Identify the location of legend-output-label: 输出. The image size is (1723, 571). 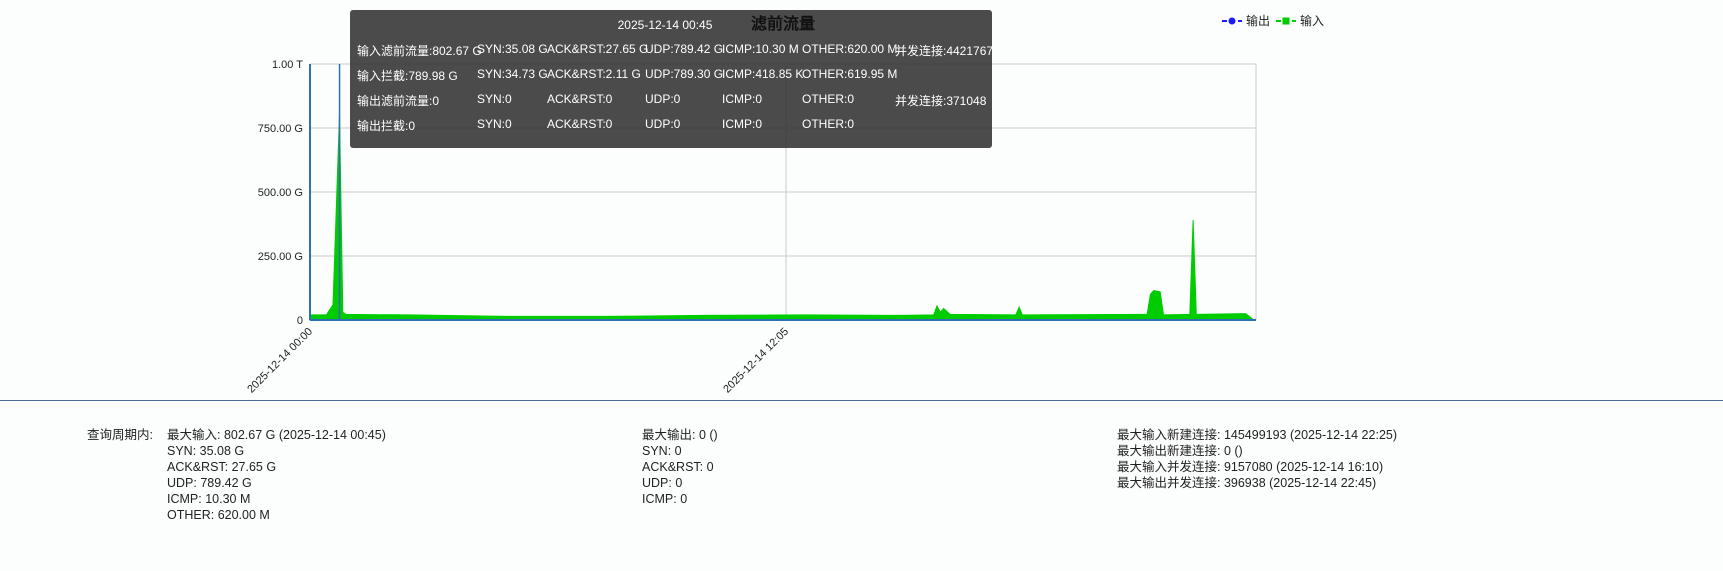
(1258, 21).